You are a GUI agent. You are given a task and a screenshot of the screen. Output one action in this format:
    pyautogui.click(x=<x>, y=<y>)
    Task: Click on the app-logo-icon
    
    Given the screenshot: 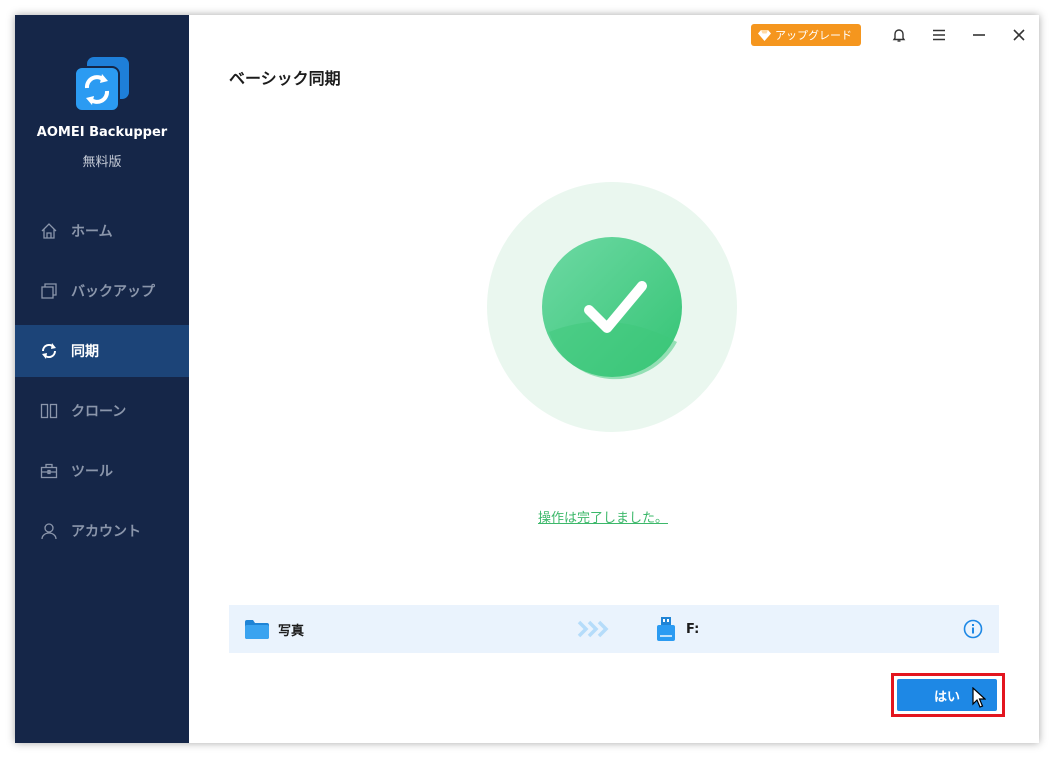 What is the action you would take?
    pyautogui.click(x=101, y=84)
    